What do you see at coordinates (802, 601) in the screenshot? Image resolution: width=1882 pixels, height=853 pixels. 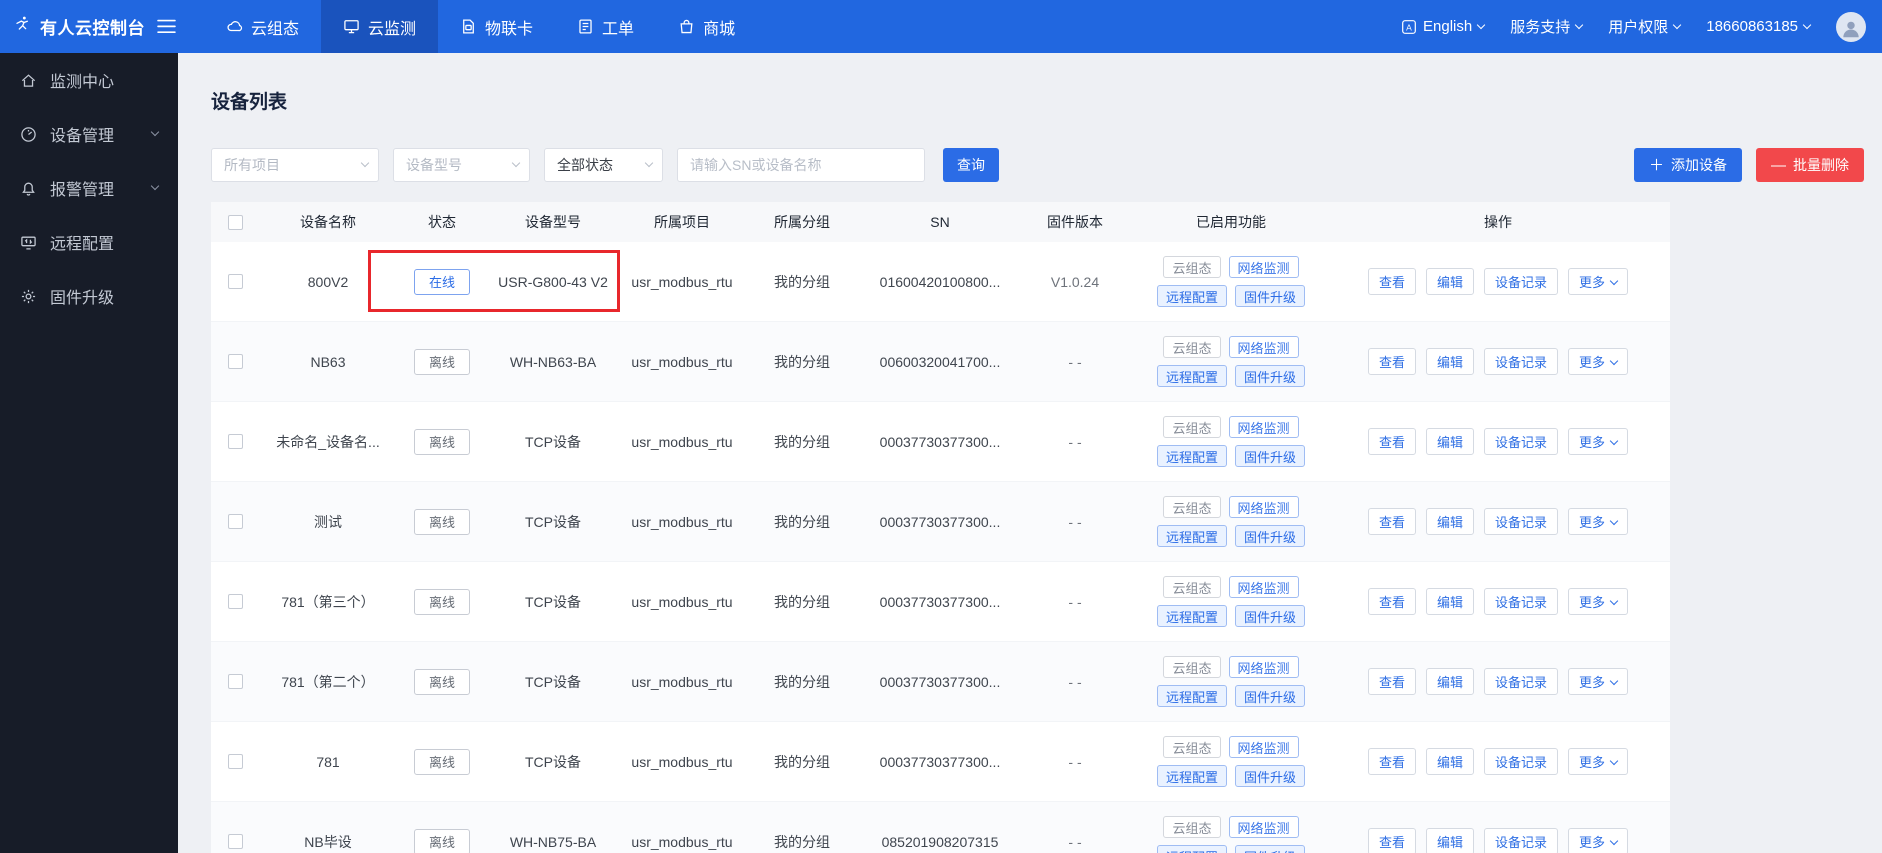 I see `device-group: 我的分组` at bounding box center [802, 601].